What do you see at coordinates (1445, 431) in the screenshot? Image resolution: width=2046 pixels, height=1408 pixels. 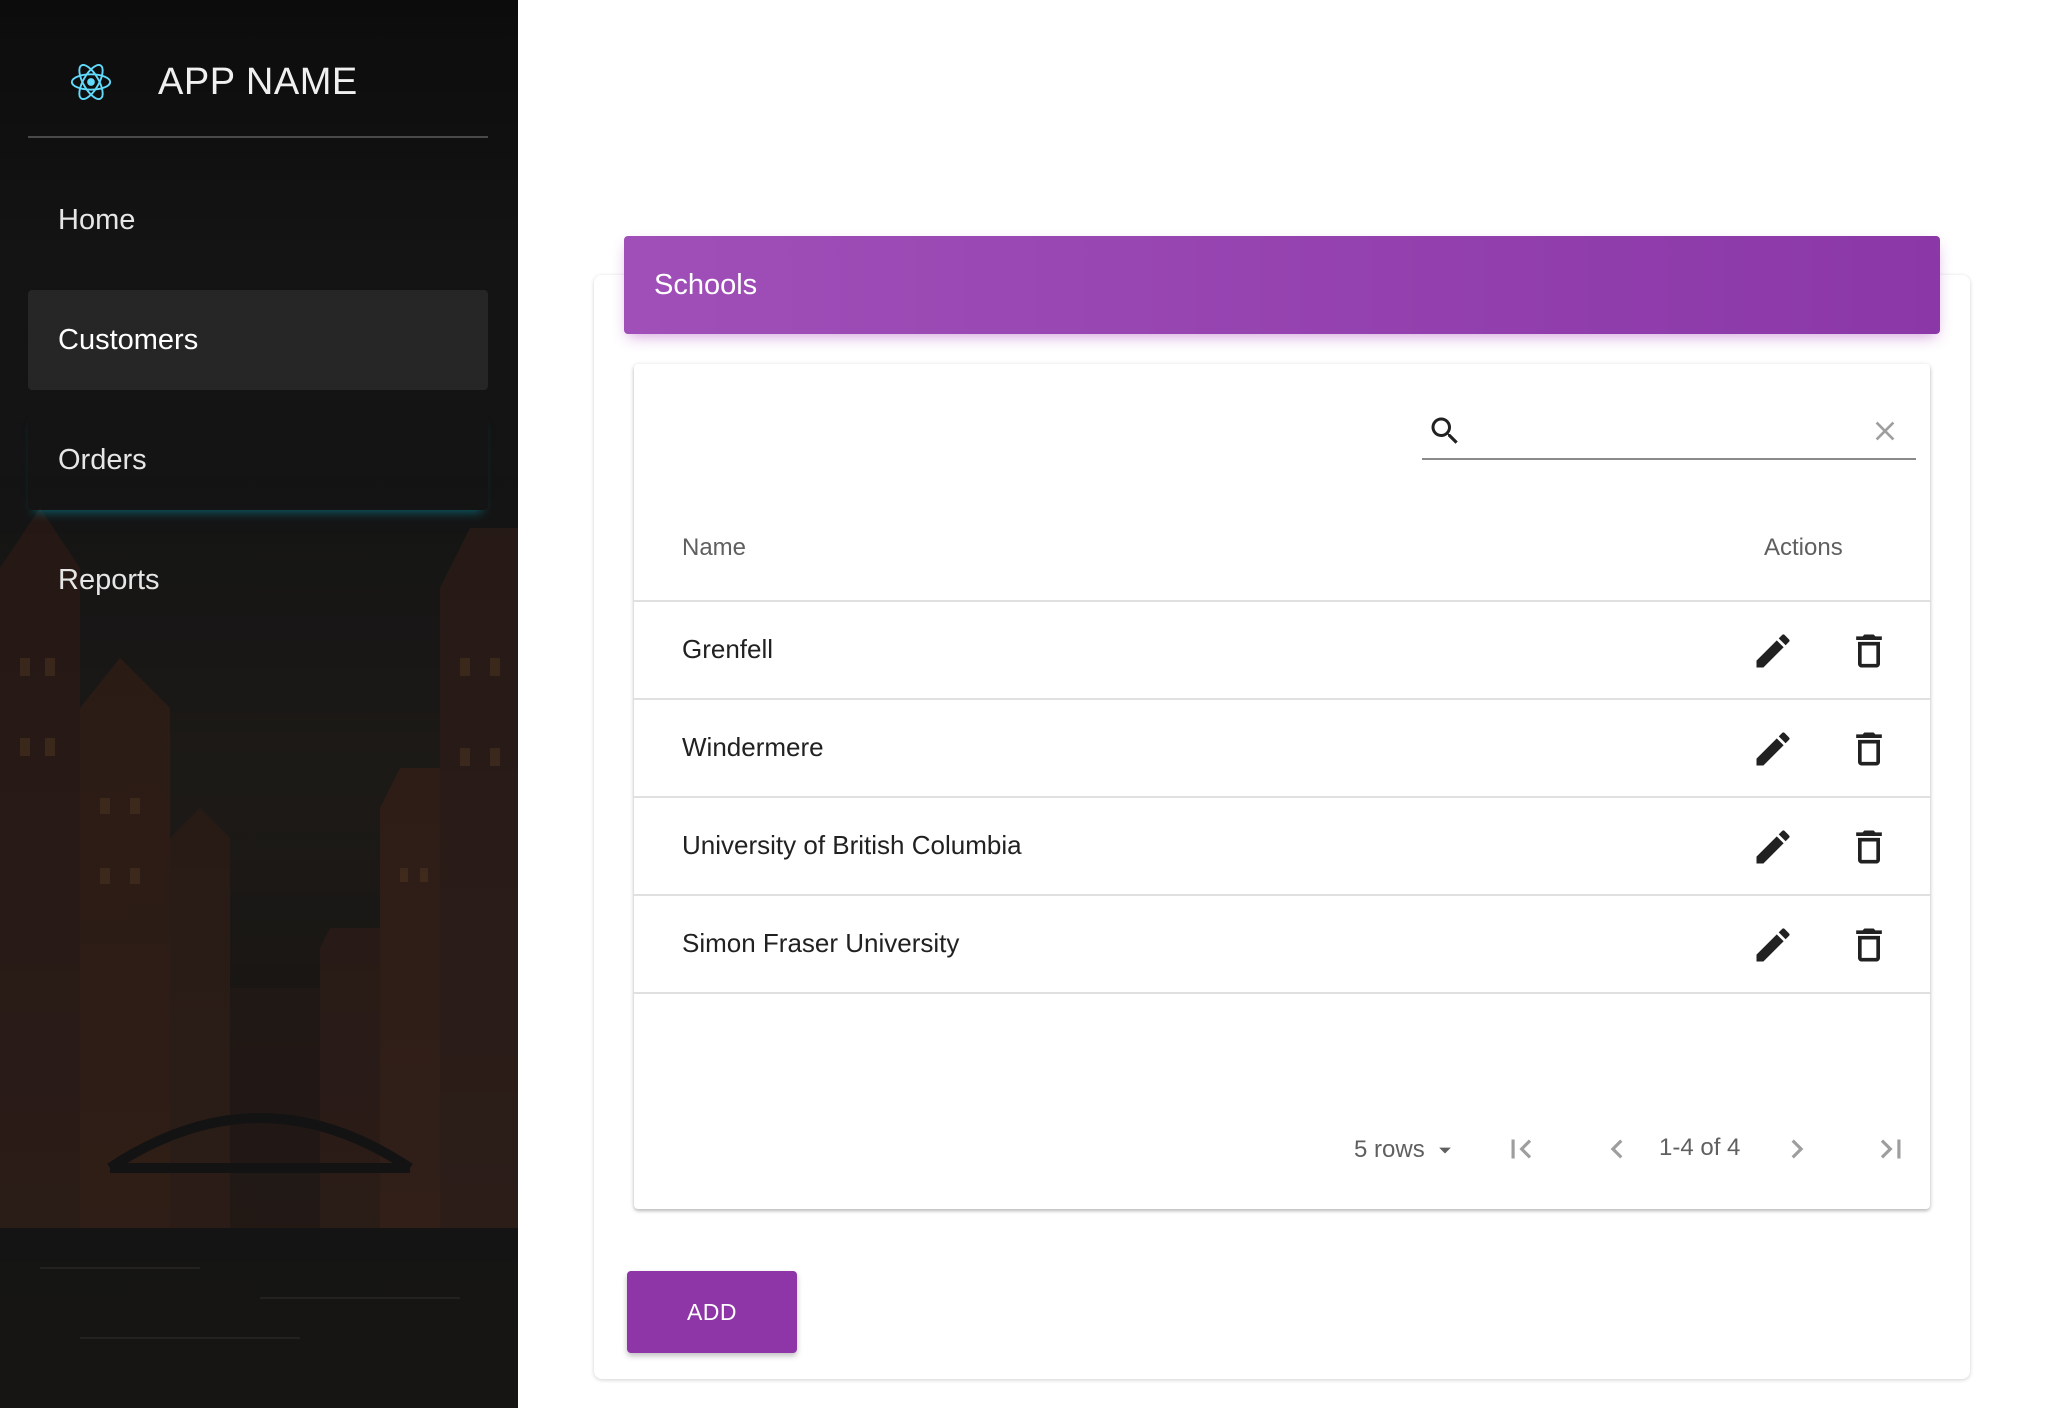 I see `search-icon` at bounding box center [1445, 431].